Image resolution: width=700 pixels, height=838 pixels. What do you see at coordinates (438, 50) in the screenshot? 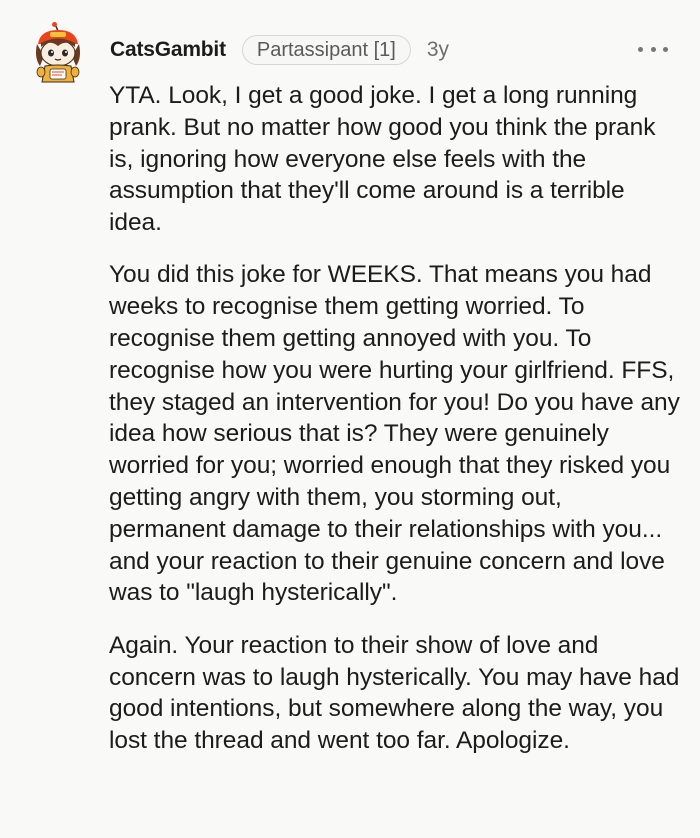
I see `comment-timestamp: 3y` at bounding box center [438, 50].